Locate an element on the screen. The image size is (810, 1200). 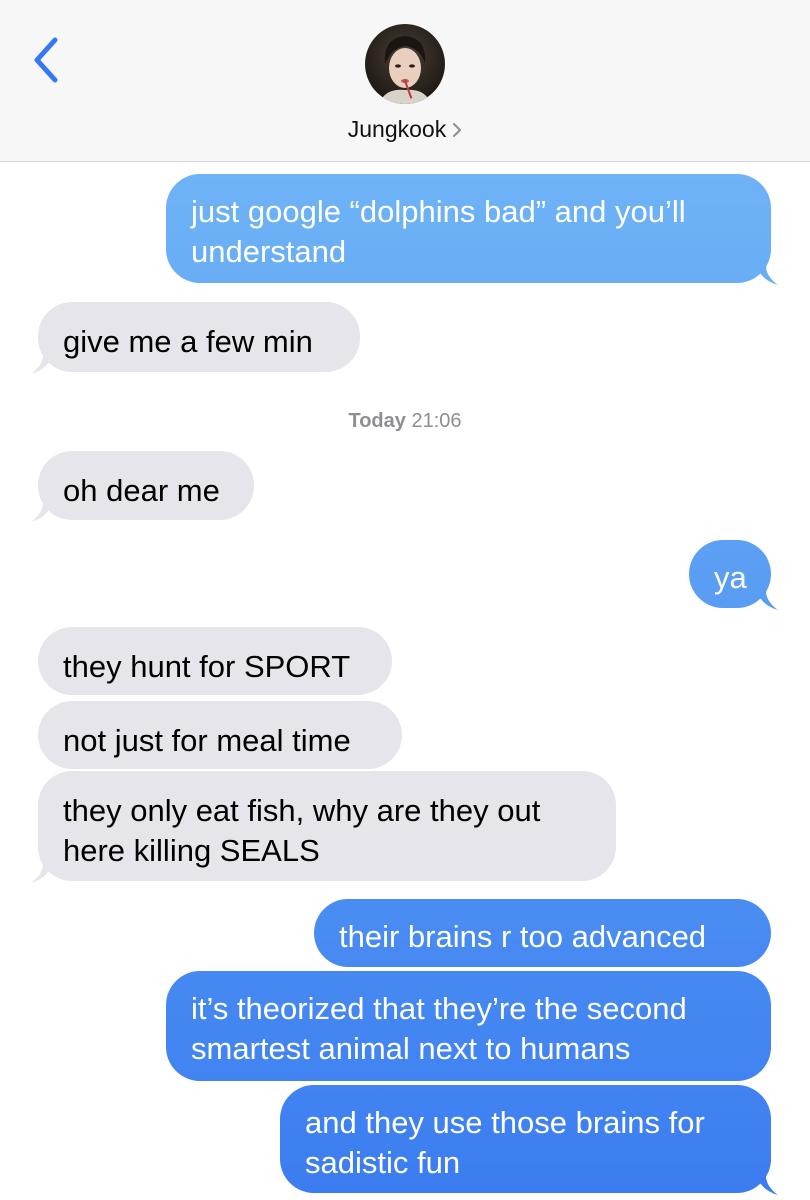
contact-name-button: Jungkook is located at coordinates (405, 130).